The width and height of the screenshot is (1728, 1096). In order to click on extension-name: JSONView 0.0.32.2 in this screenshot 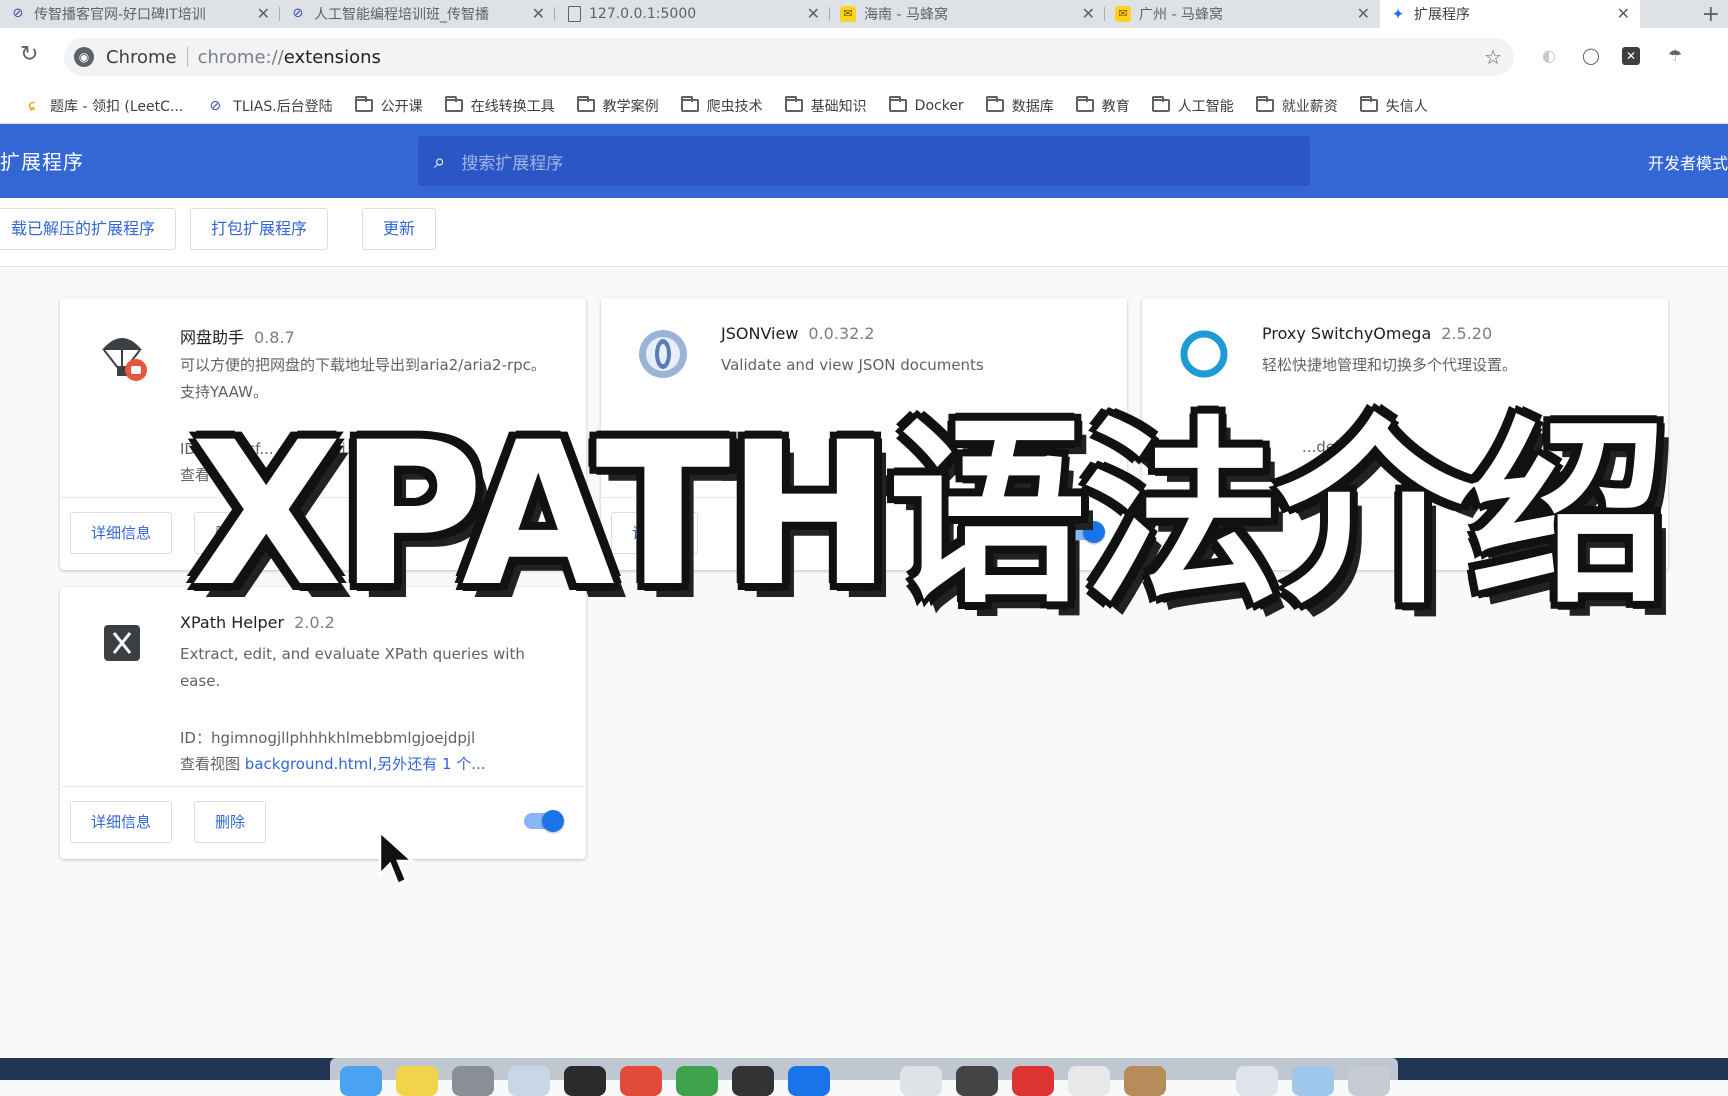, I will do `click(798, 333)`.